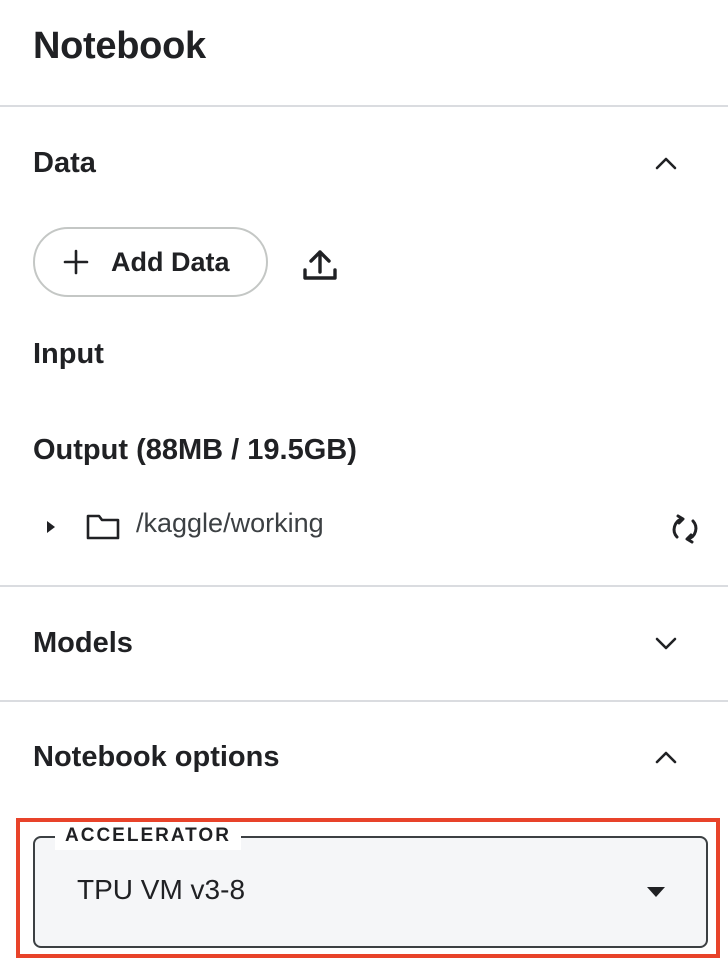  Describe the element at coordinates (119, 46) in the screenshot. I see `panel-title: Notebook` at that location.